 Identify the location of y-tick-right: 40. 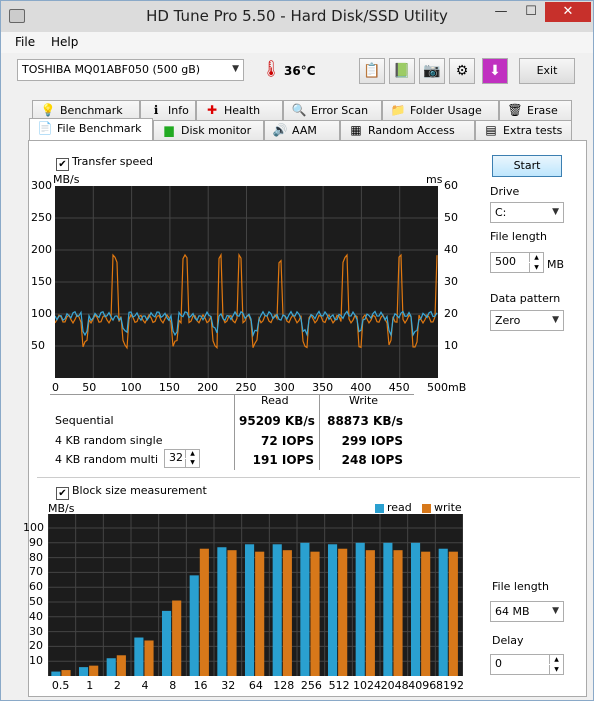
(451, 249).